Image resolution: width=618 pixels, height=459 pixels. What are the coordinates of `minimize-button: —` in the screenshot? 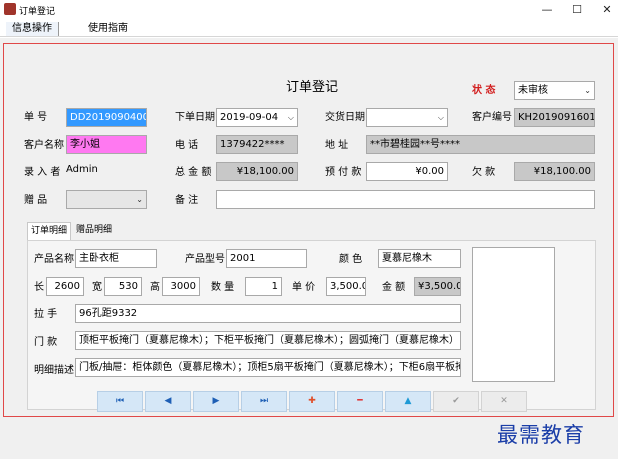 It's located at (547, 10).